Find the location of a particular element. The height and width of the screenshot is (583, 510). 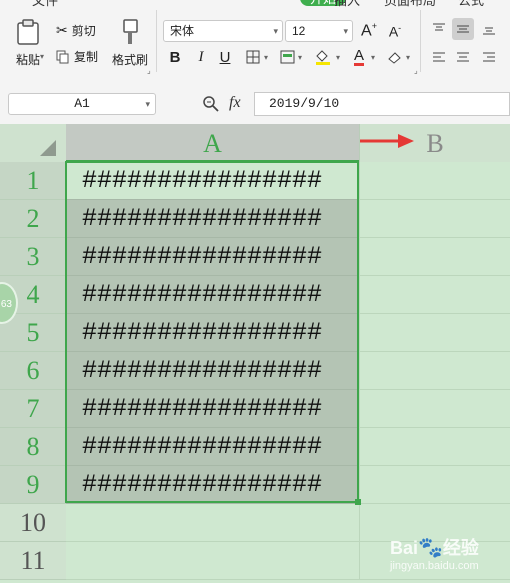

cell-a1: ################ is located at coordinates (212, 181).